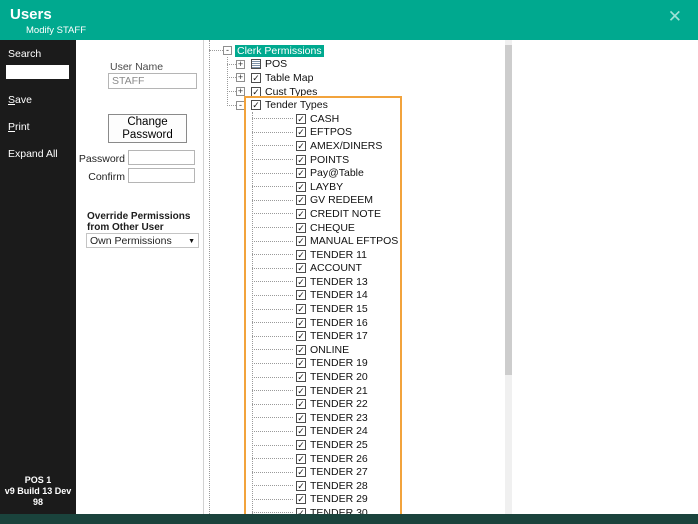  Describe the element at coordinates (330, 349) in the screenshot. I see `tree-item-label: ONLINE` at that location.